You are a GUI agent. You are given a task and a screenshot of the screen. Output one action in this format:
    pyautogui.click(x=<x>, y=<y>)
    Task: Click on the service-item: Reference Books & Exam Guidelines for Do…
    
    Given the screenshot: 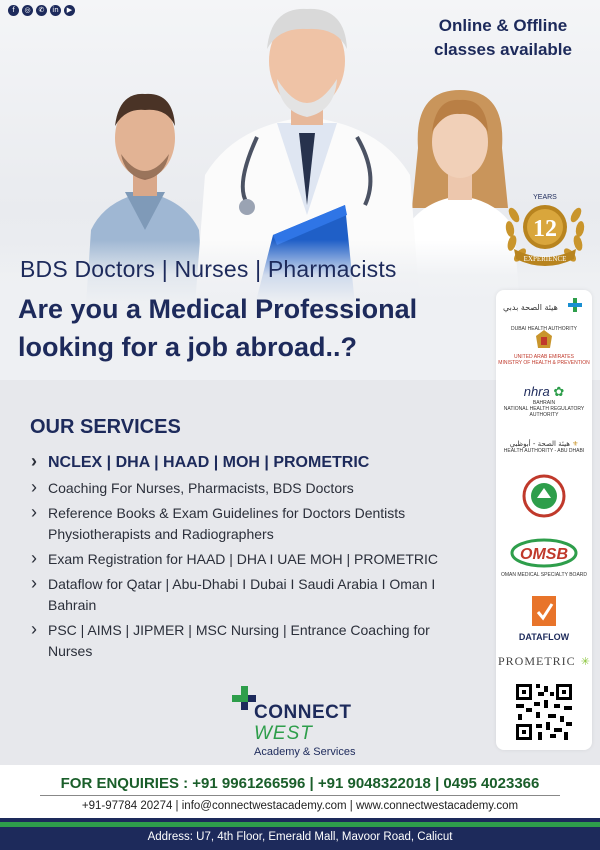 What is the action you would take?
    pyautogui.click(x=252, y=523)
    